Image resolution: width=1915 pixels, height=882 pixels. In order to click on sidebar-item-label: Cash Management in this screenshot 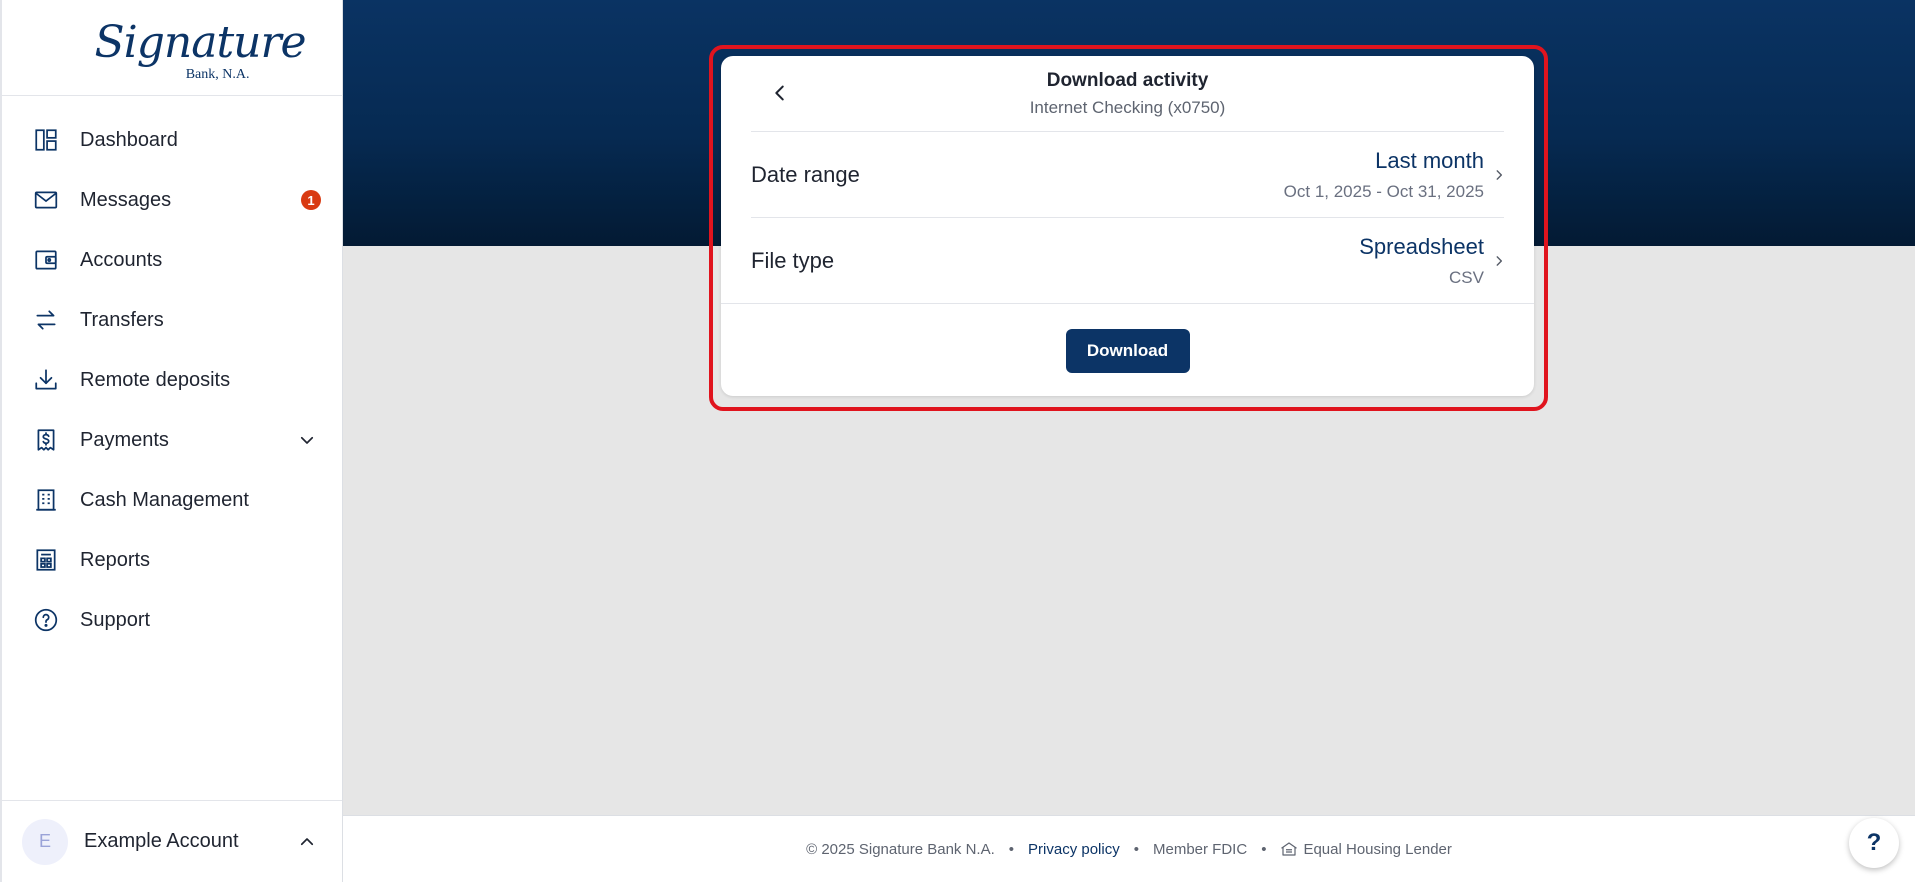, I will do `click(164, 499)`.